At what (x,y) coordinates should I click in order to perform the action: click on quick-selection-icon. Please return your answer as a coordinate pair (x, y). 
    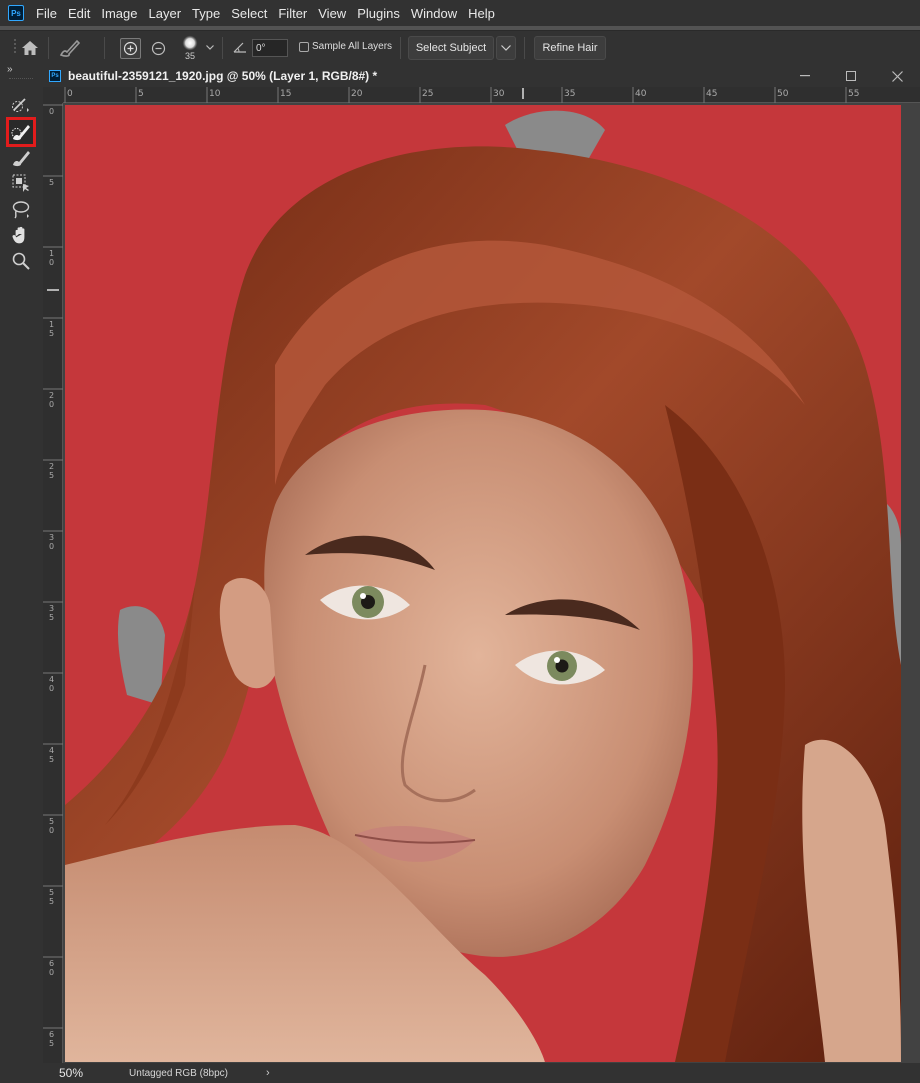
    Looking at the image, I should click on (21, 105).